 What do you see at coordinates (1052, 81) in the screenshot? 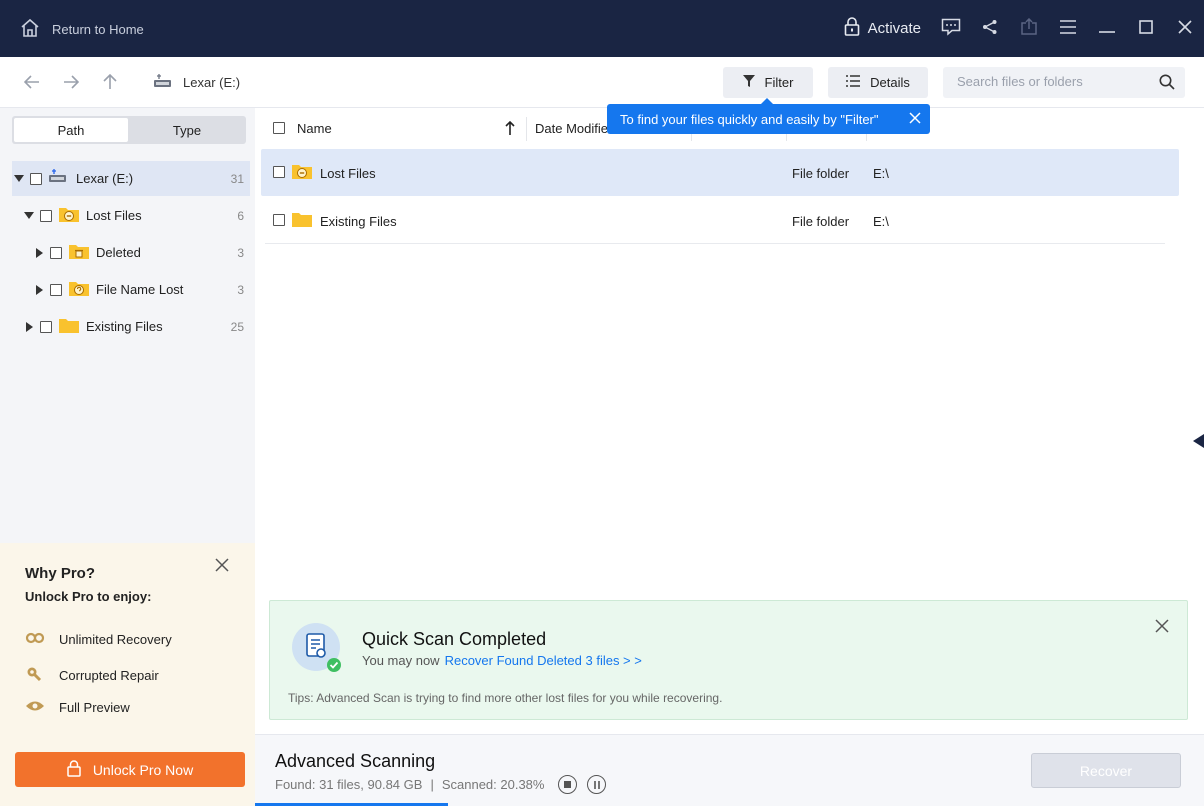
I see `search-input` at bounding box center [1052, 81].